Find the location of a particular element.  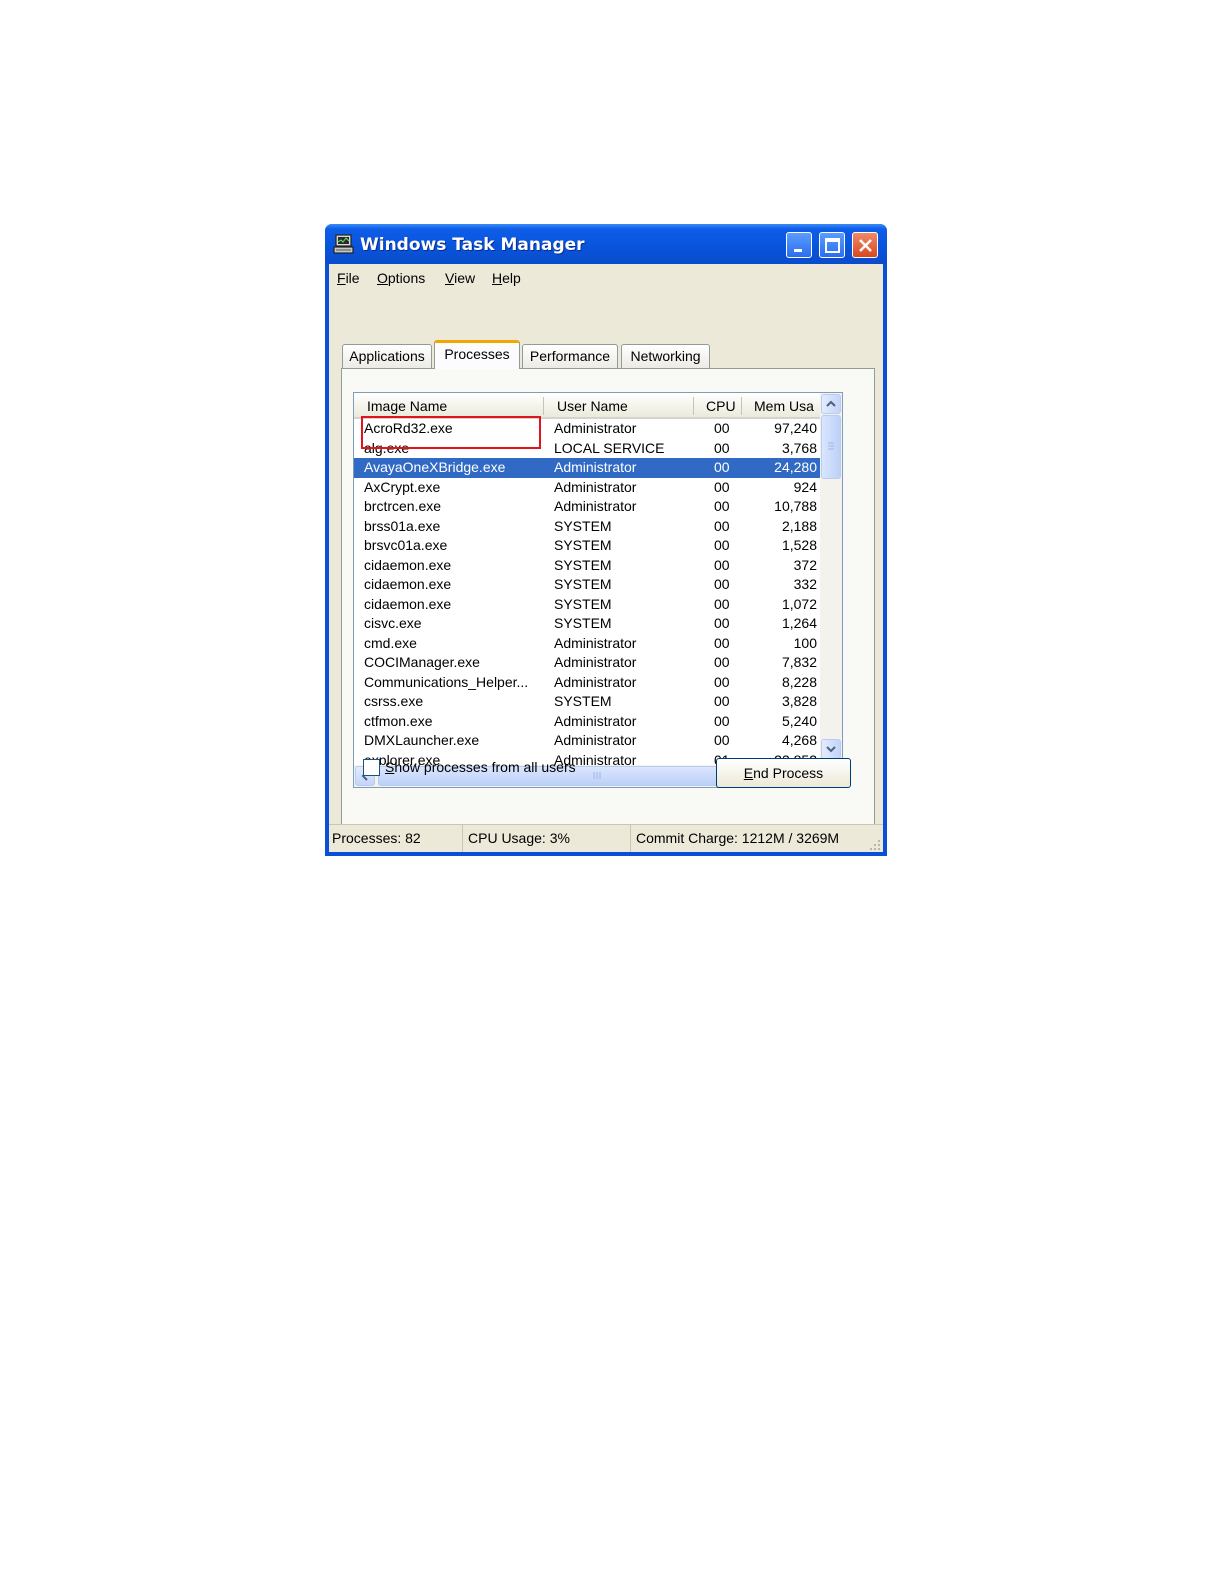

tab-networking: Networking is located at coordinates (665, 356).